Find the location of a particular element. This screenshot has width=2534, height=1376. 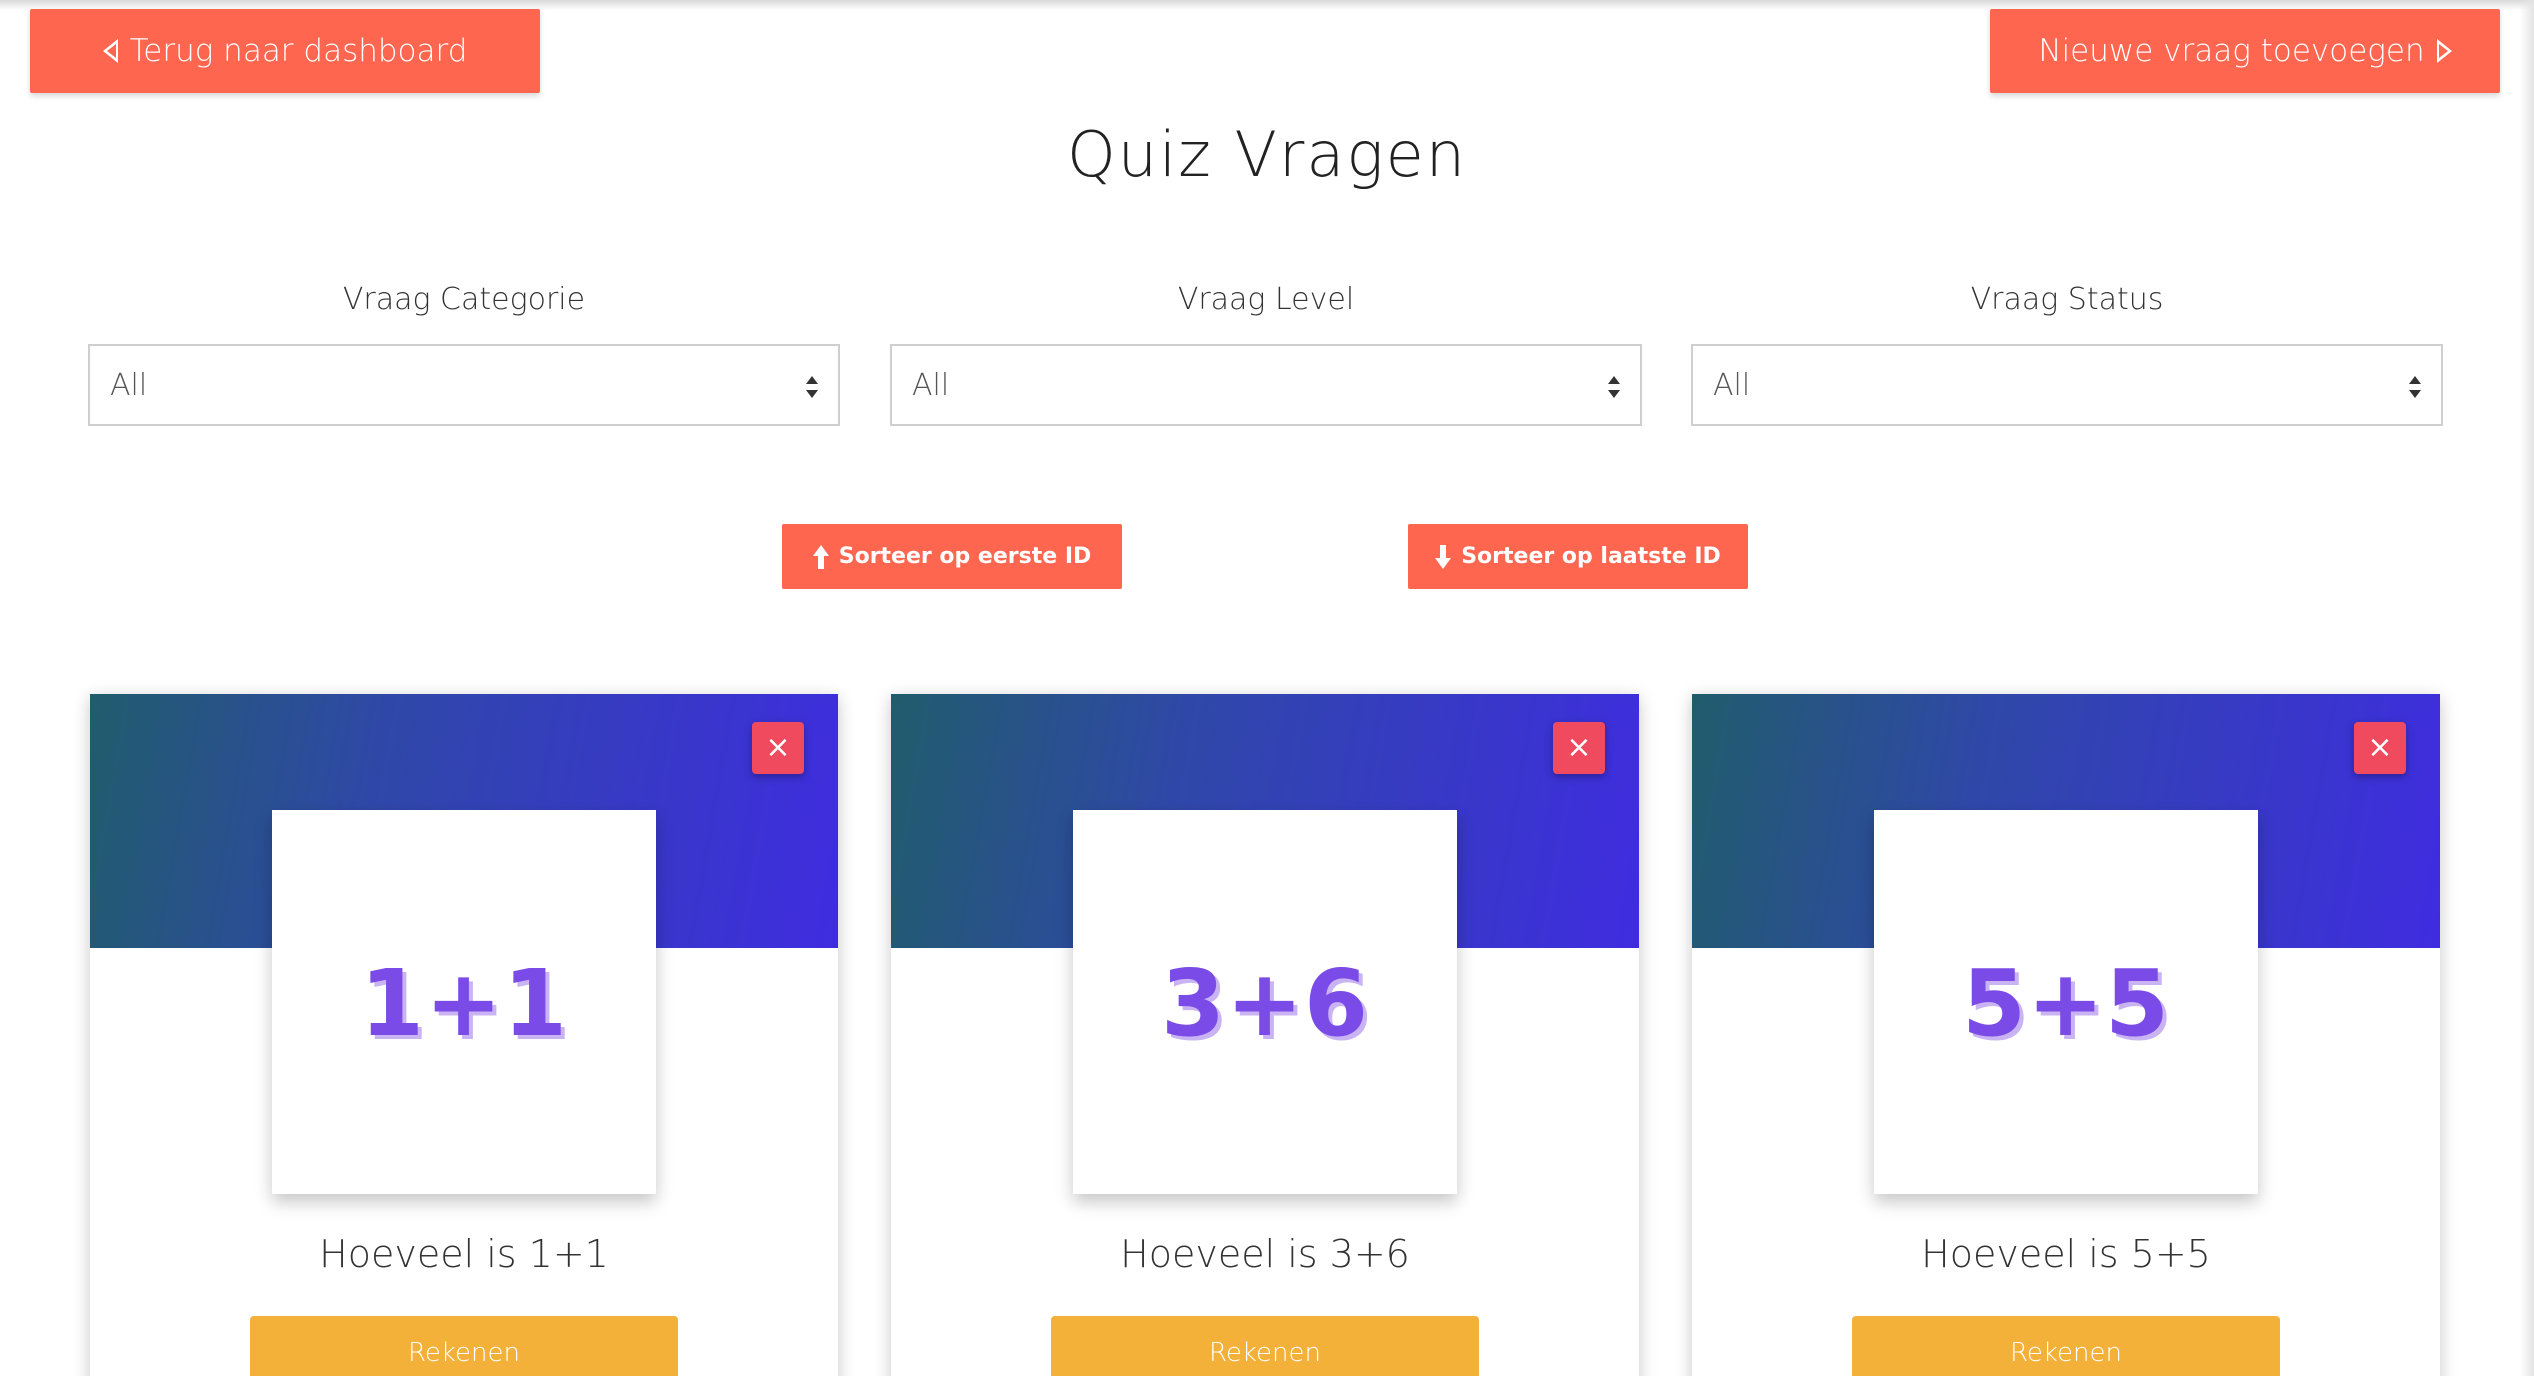

question-text: Hoeveel is 3+6 is located at coordinates (1265, 1254).